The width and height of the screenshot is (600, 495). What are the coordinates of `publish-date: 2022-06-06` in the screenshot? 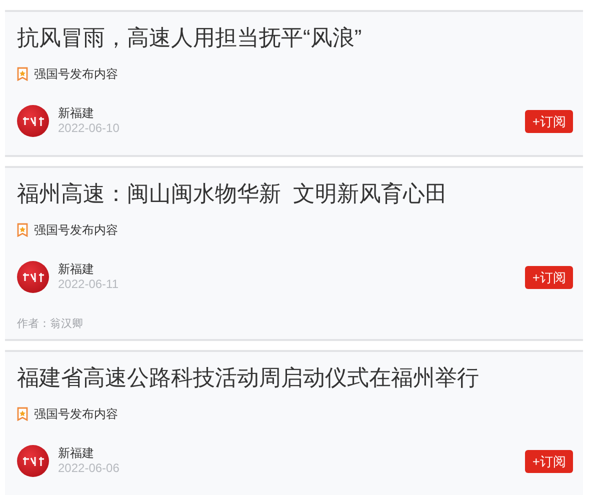 It's located at (89, 468).